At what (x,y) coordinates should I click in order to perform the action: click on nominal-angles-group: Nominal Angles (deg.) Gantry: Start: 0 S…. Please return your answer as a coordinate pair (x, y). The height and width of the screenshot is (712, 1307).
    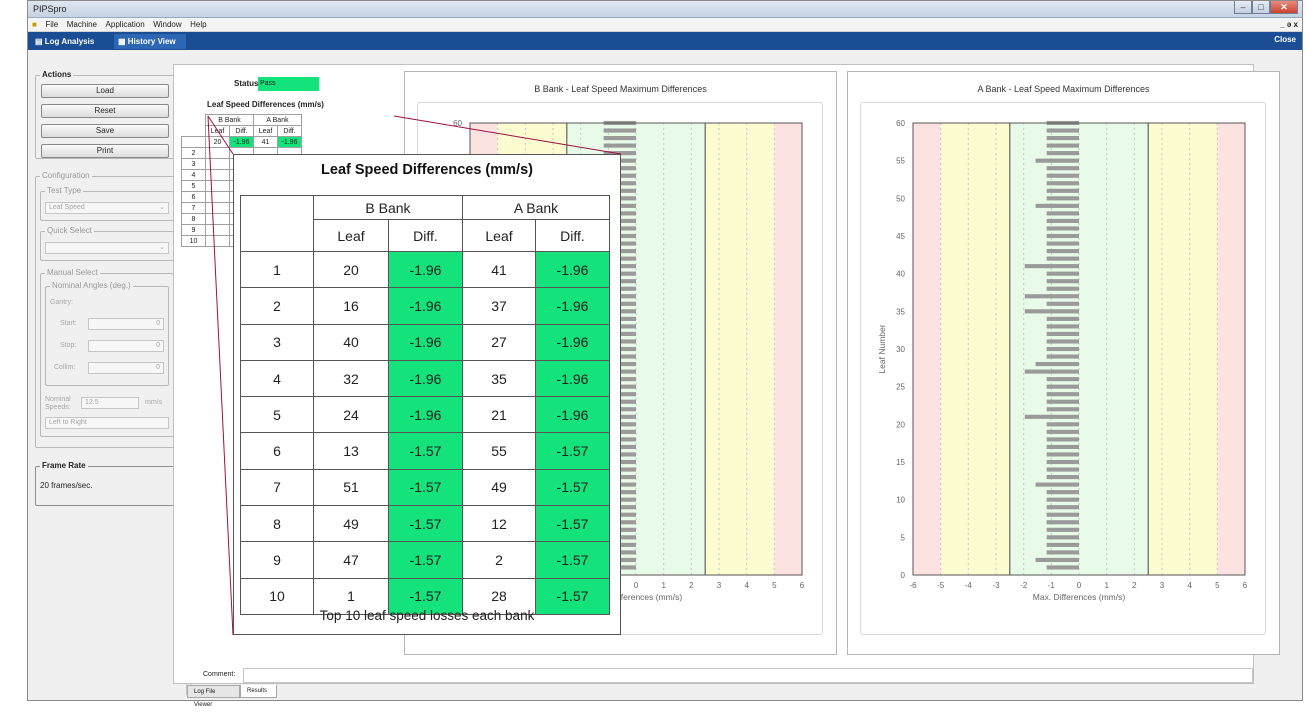
    Looking at the image, I should click on (107, 333).